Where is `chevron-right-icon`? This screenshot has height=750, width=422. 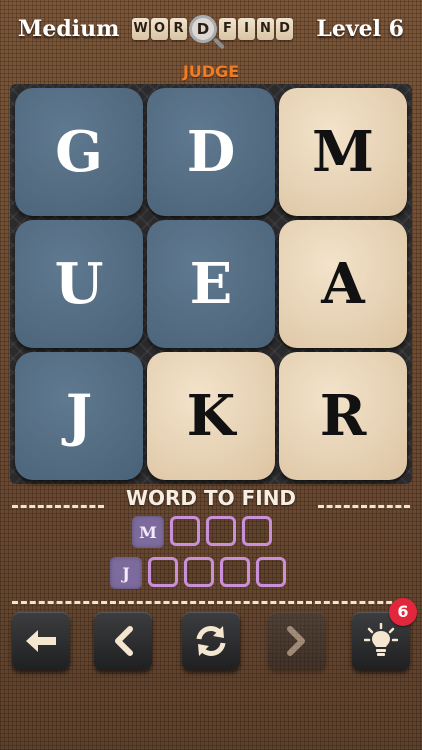 chevron-right-icon is located at coordinates (296, 641).